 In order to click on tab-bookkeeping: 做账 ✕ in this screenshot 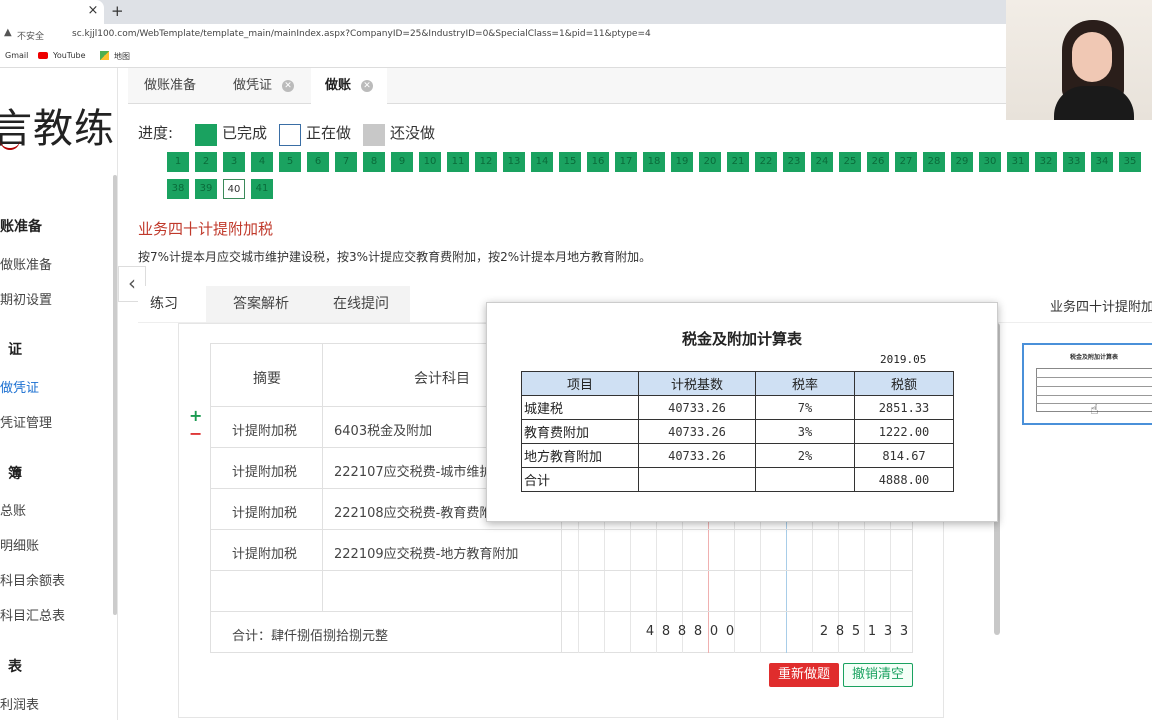, I will do `click(349, 86)`.